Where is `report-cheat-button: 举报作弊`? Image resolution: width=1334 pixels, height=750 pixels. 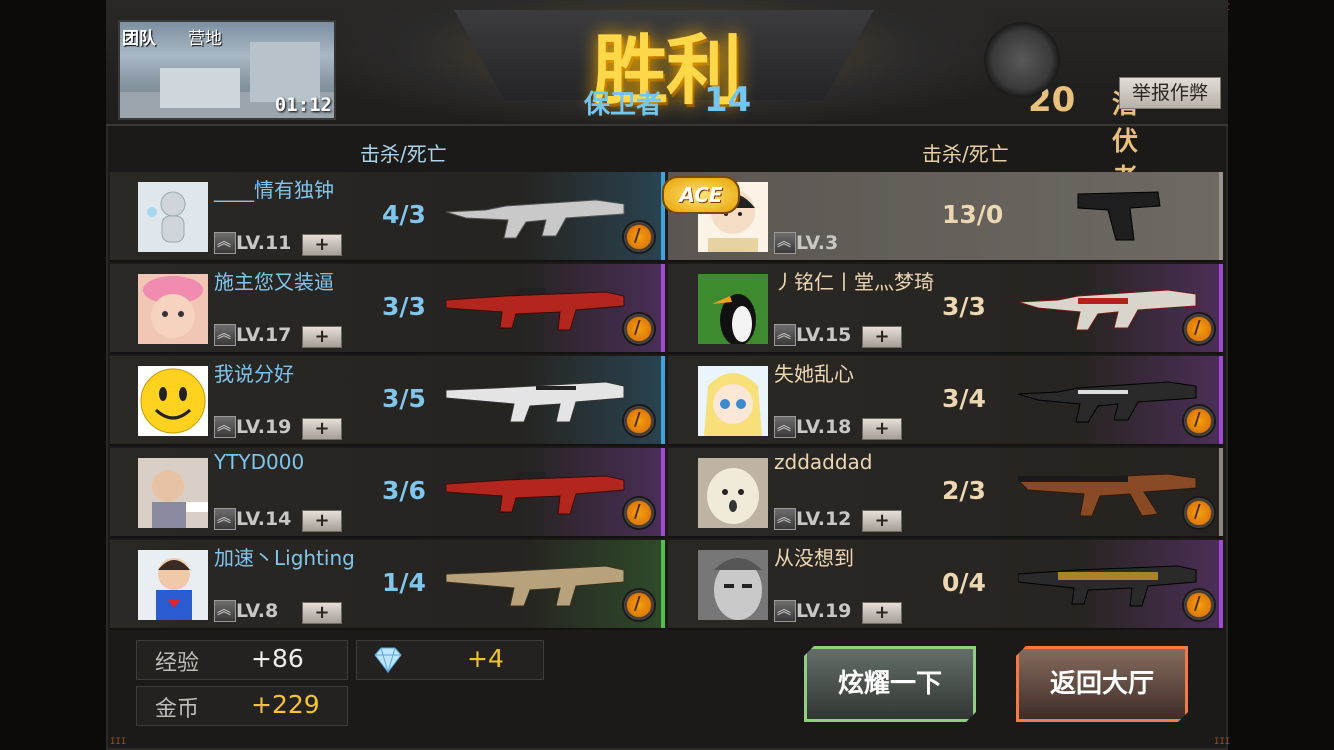
report-cheat-button: 举报作弊 is located at coordinates (1170, 93).